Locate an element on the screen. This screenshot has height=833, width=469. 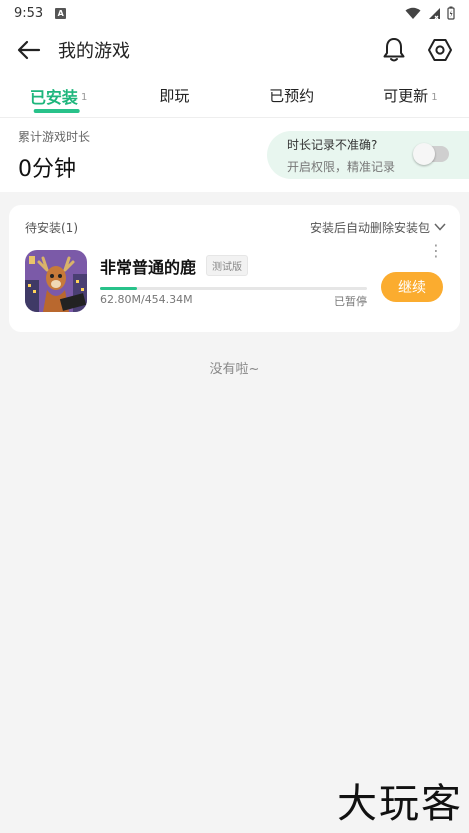
tab-bar: 已安装 1 即玩 已预约 可更新 1 is located at coordinates (234, 96).